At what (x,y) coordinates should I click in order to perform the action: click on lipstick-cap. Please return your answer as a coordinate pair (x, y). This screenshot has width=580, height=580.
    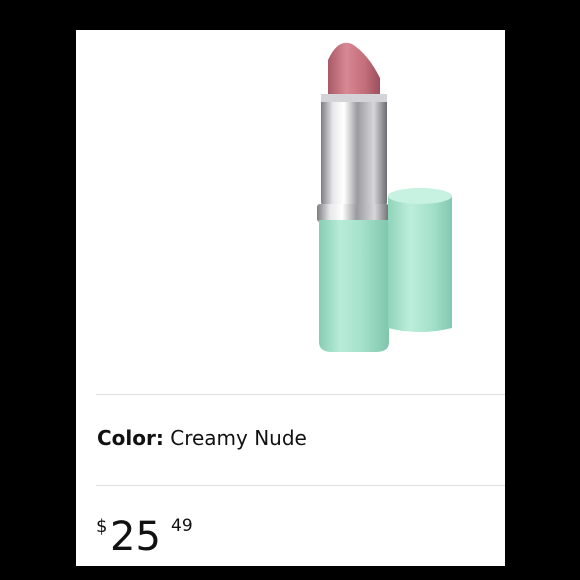
    Looking at the image, I should click on (420, 262).